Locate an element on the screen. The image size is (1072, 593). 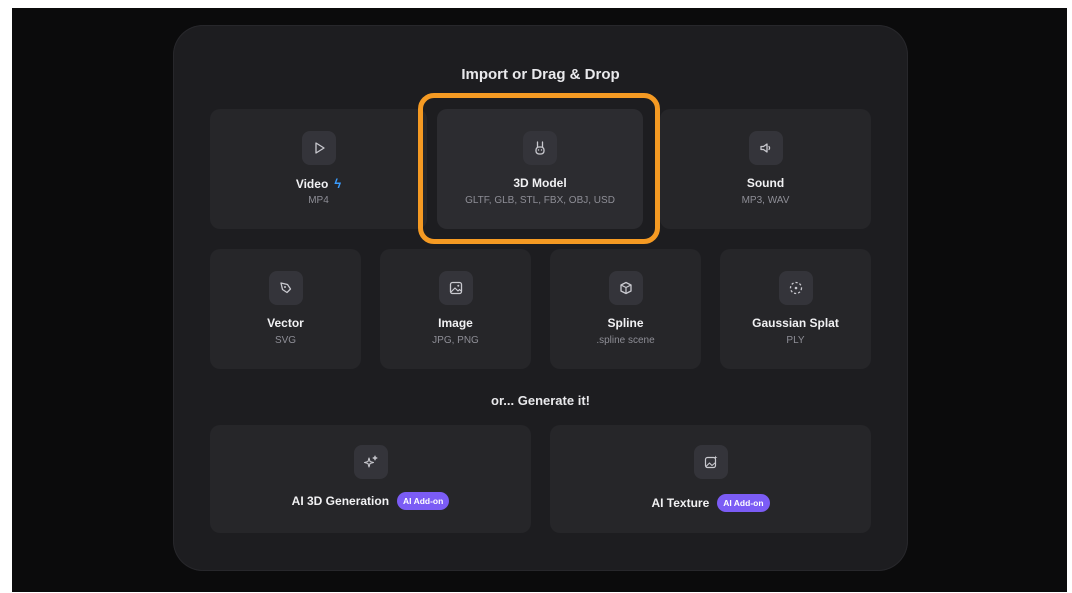
speaker-icon is located at coordinates (765, 148).